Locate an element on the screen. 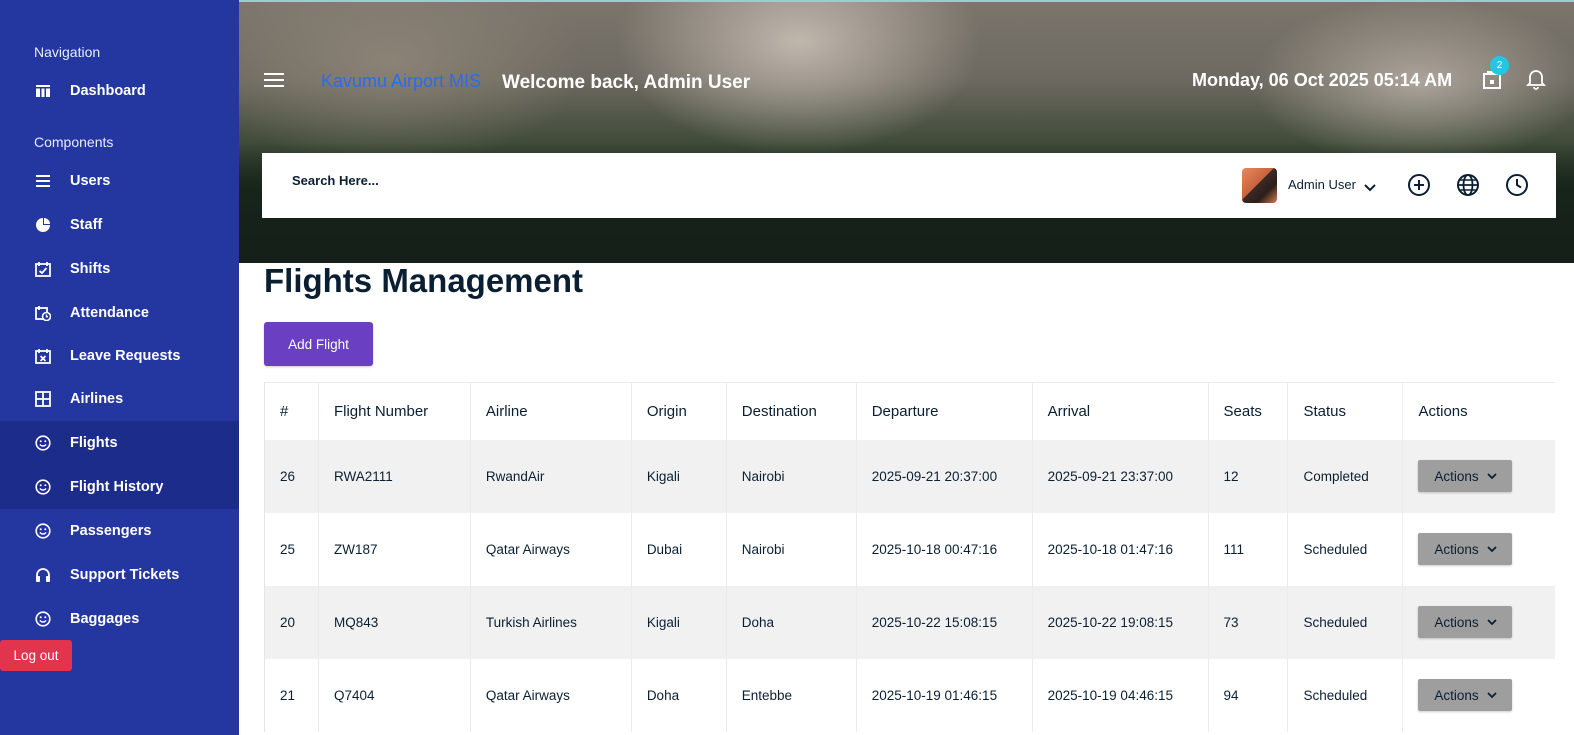 The height and width of the screenshot is (735, 1574). sidebar-item-label: Flight History is located at coordinates (117, 487).